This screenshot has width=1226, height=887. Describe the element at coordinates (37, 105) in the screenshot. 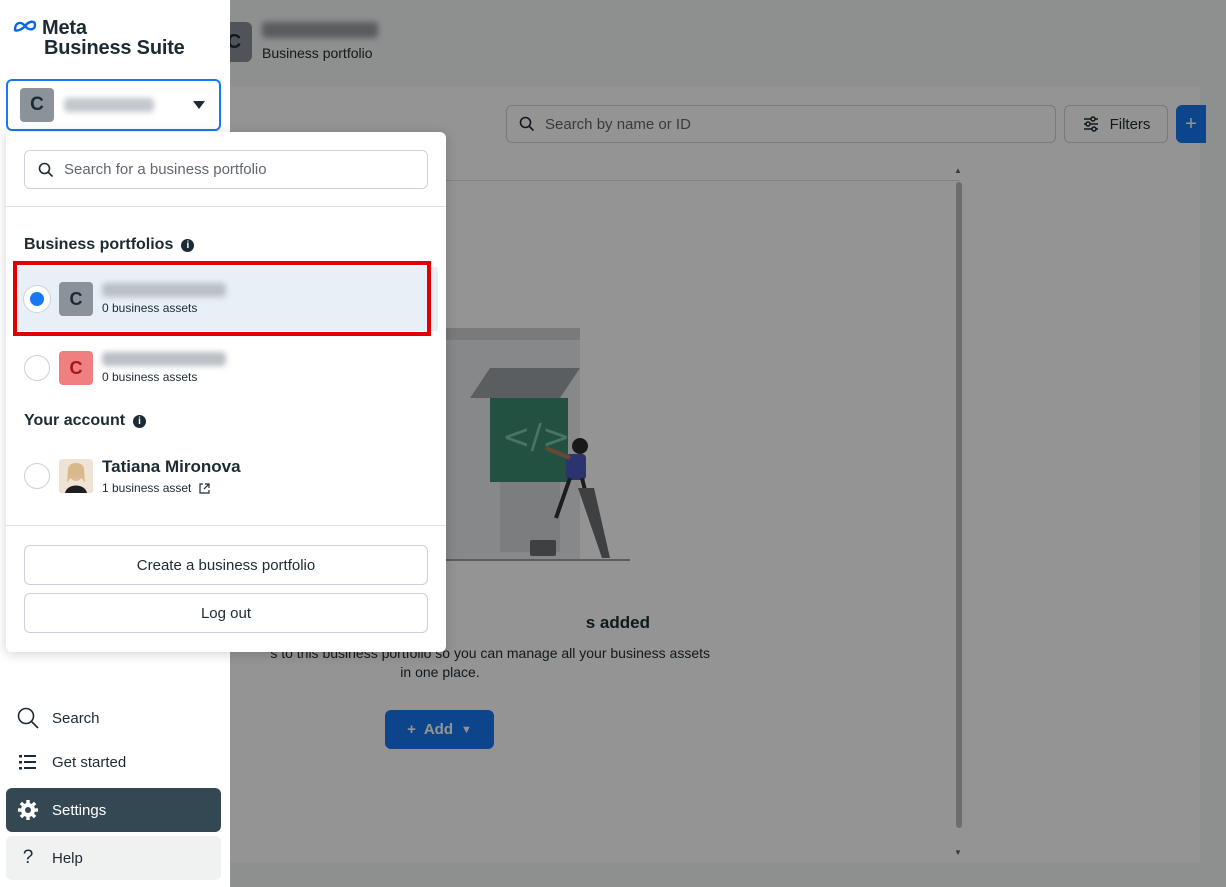

I see `current-portfolio-avatar: C` at that location.